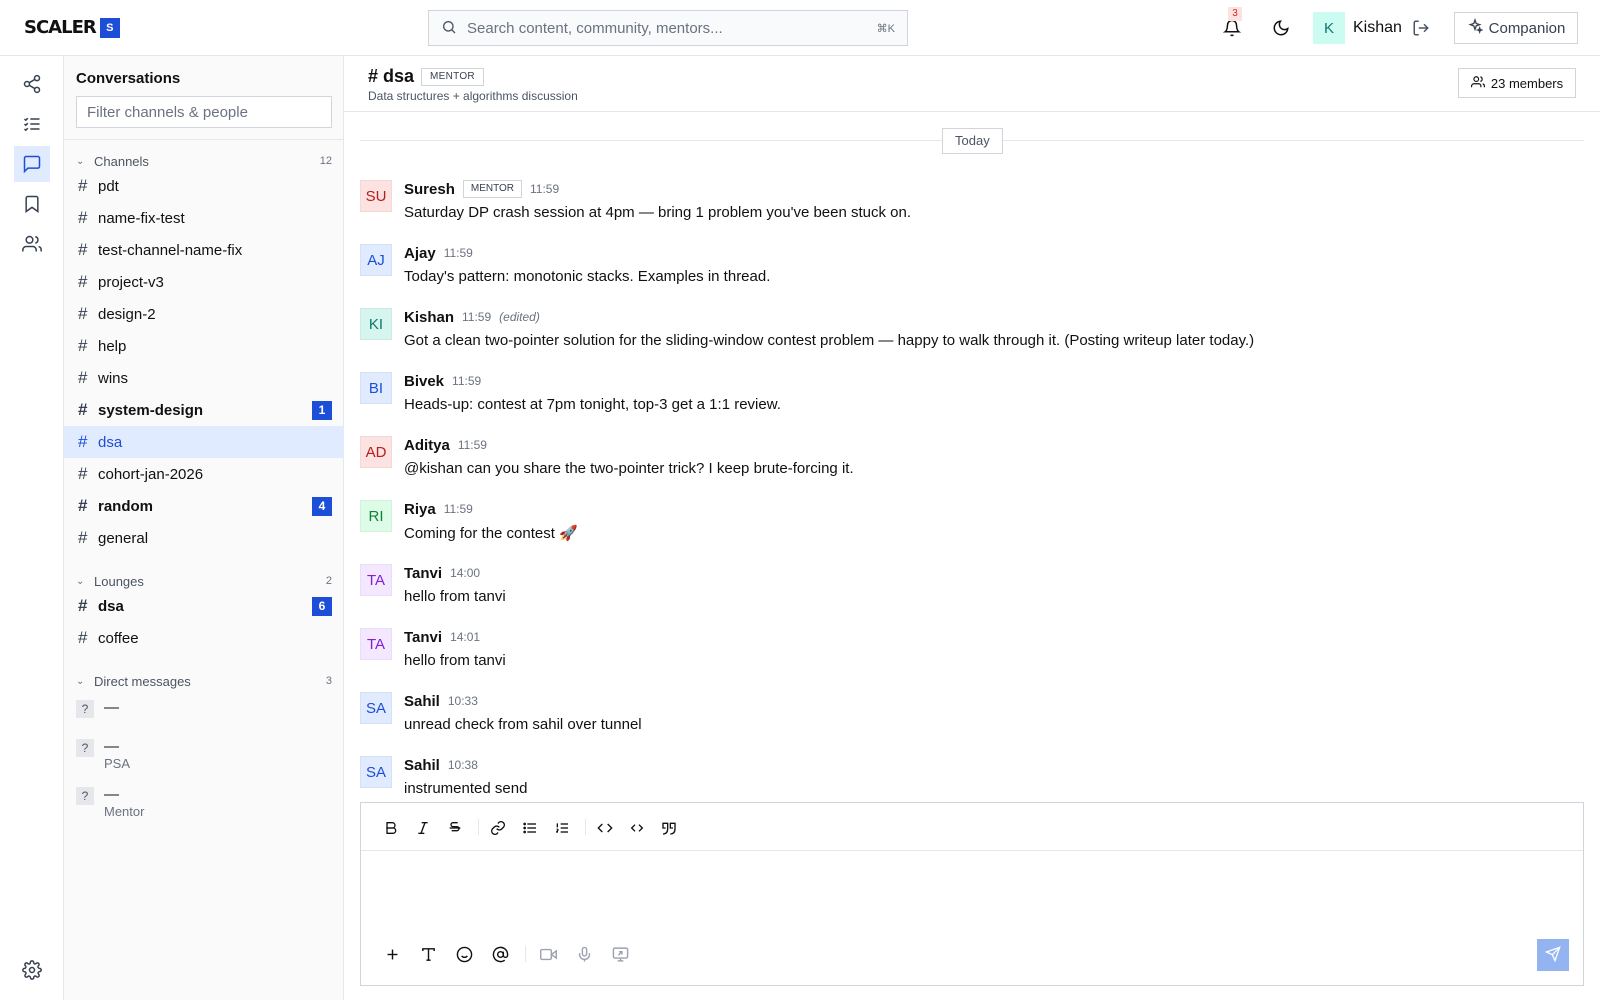 Image resolution: width=1600 pixels, height=1000 pixels. I want to click on lounge-item-coffee: # coffee, so click(204, 638).